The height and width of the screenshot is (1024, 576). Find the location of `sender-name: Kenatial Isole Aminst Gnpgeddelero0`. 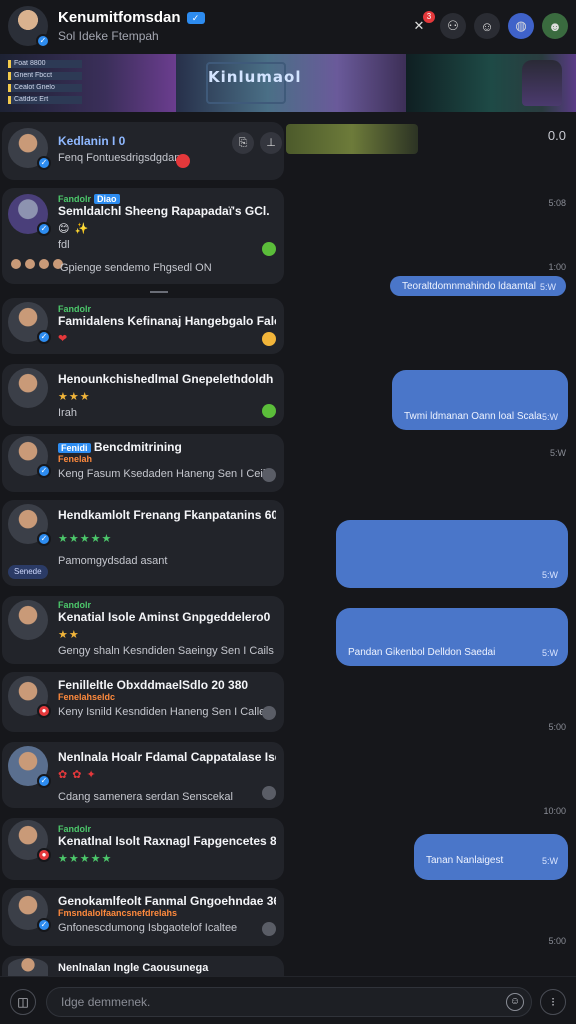

sender-name: Kenatial Isole Aminst Gnpgeddelero0 is located at coordinates (164, 617).